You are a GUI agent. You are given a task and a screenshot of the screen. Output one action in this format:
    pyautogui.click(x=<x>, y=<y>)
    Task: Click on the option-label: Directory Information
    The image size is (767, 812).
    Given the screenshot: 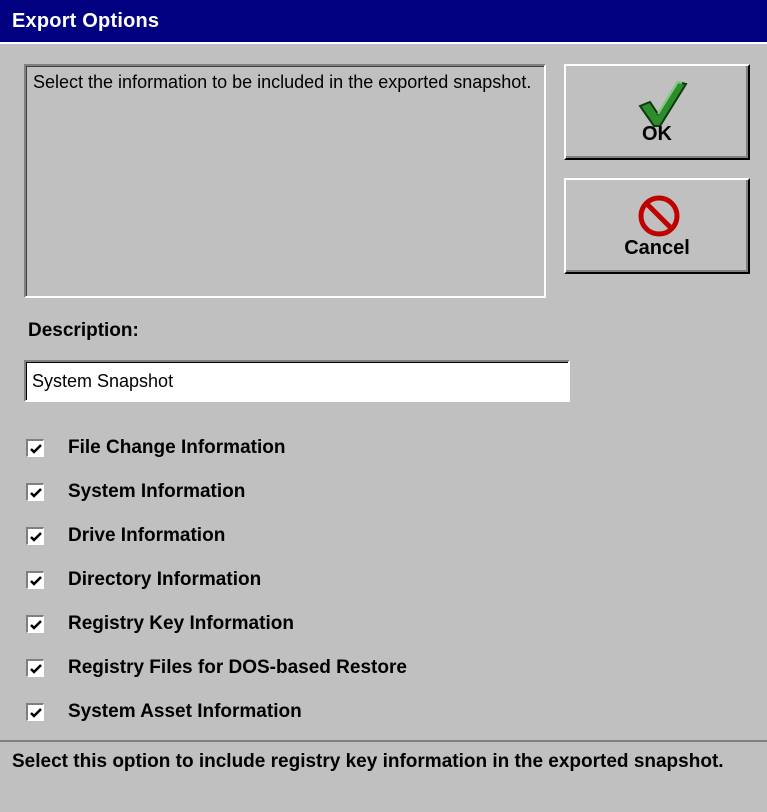 What is the action you would take?
    pyautogui.click(x=165, y=579)
    